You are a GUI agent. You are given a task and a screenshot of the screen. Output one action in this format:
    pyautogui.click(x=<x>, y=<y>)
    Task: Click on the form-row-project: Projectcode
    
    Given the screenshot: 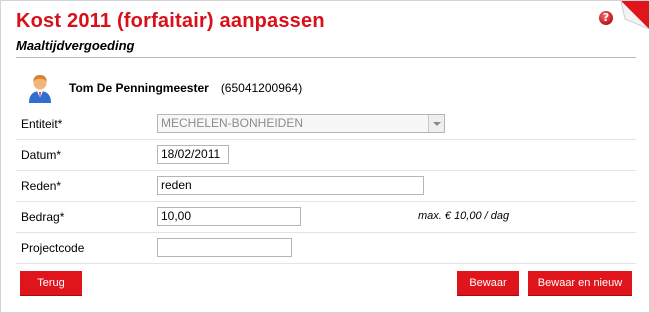 What is the action you would take?
    pyautogui.click(x=326, y=248)
    